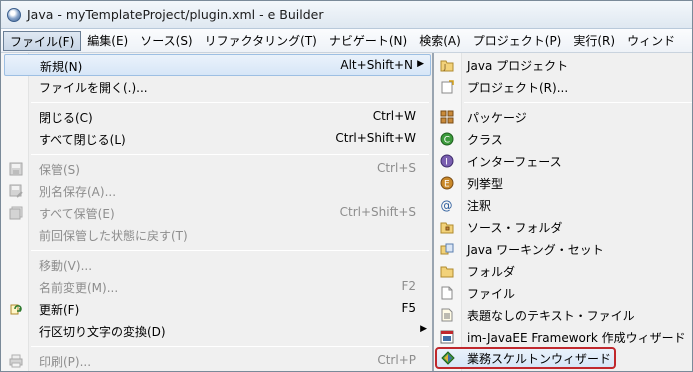  Describe the element at coordinates (396, 360) in the screenshot. I see `menu-item-shortcut: Ctrl+P` at that location.